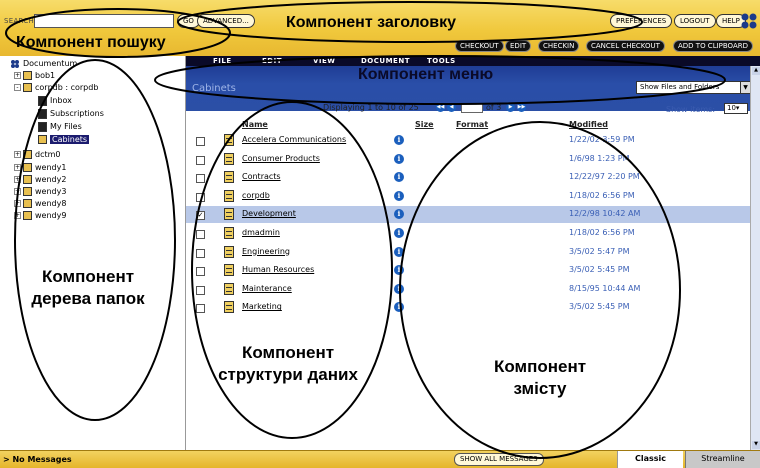  I want to click on tree-item-label: wendy9, so click(51, 215).